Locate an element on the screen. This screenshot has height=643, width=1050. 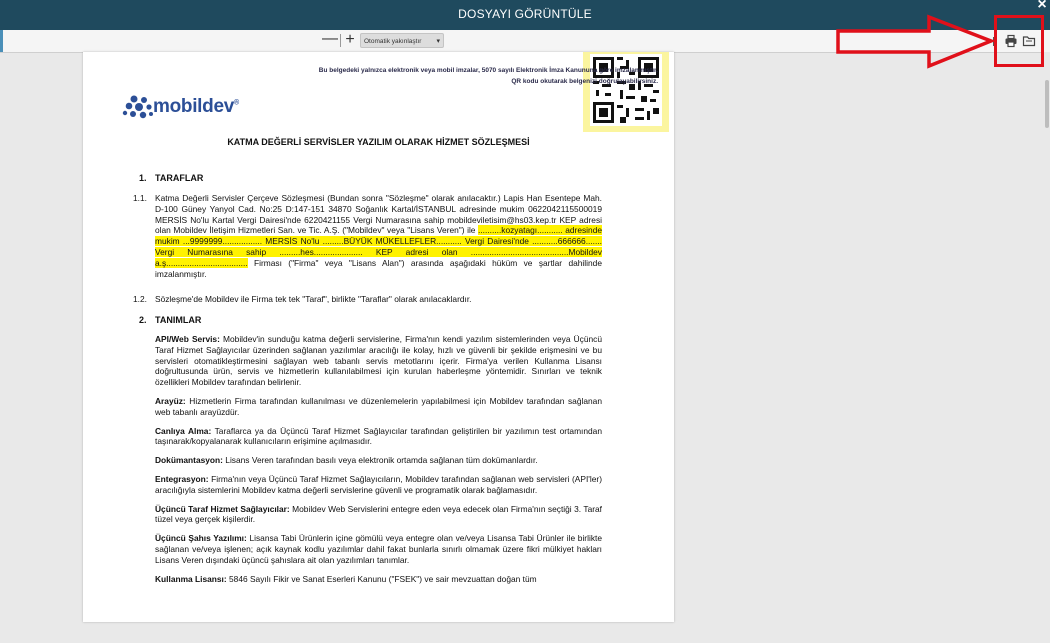
zoom-in-button: + is located at coordinates (350, 40).